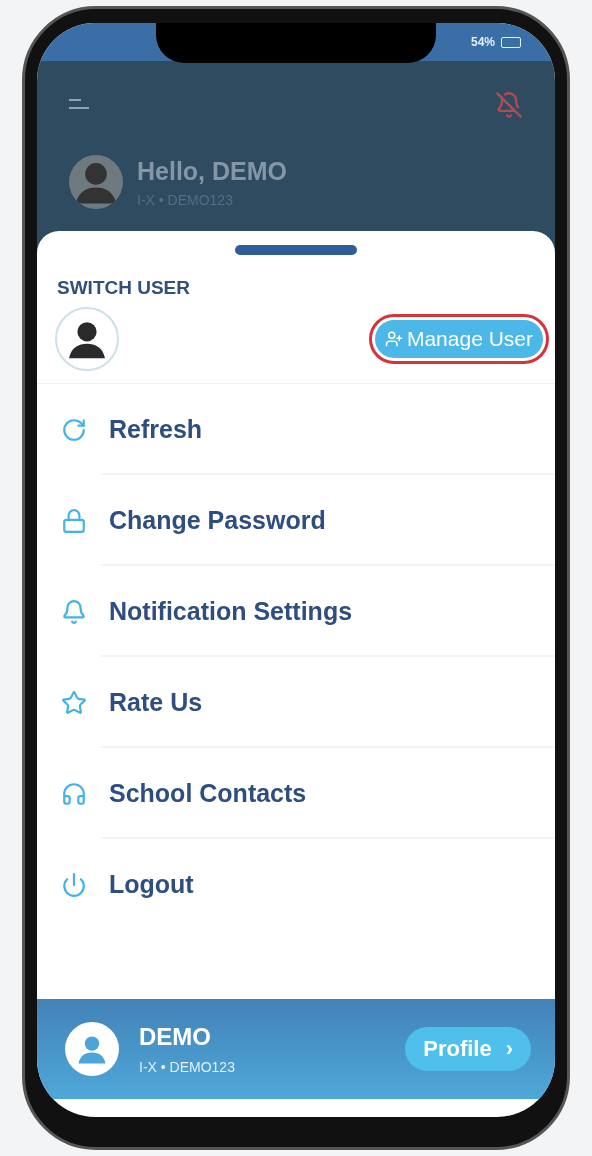 This screenshot has width=592, height=1156. Describe the element at coordinates (296, 702) in the screenshot. I see `menu-item: Rate Us` at that location.